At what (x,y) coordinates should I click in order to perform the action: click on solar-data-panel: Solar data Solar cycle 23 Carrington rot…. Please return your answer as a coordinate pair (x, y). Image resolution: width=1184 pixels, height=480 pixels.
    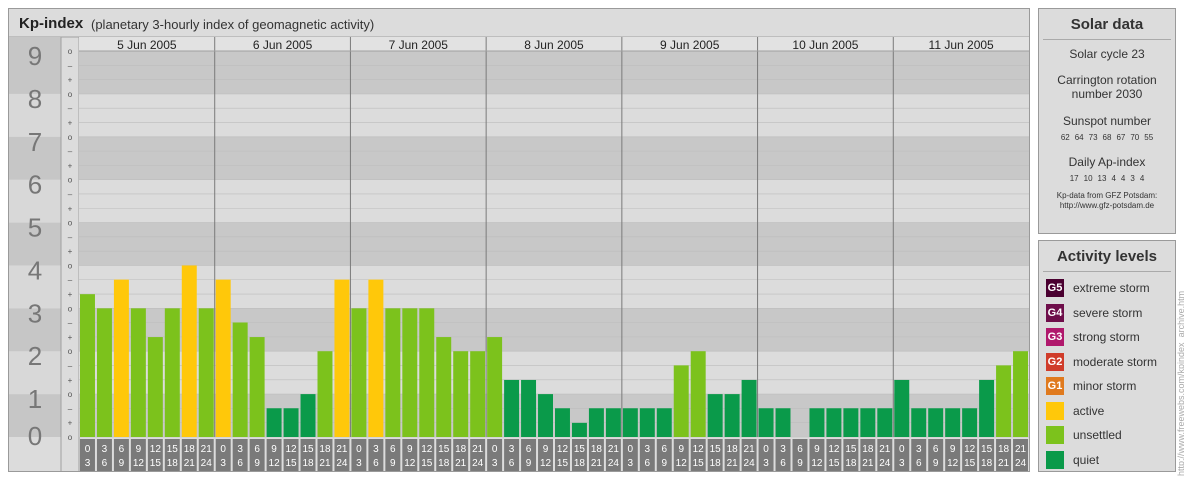
    Looking at the image, I should click on (1107, 121).